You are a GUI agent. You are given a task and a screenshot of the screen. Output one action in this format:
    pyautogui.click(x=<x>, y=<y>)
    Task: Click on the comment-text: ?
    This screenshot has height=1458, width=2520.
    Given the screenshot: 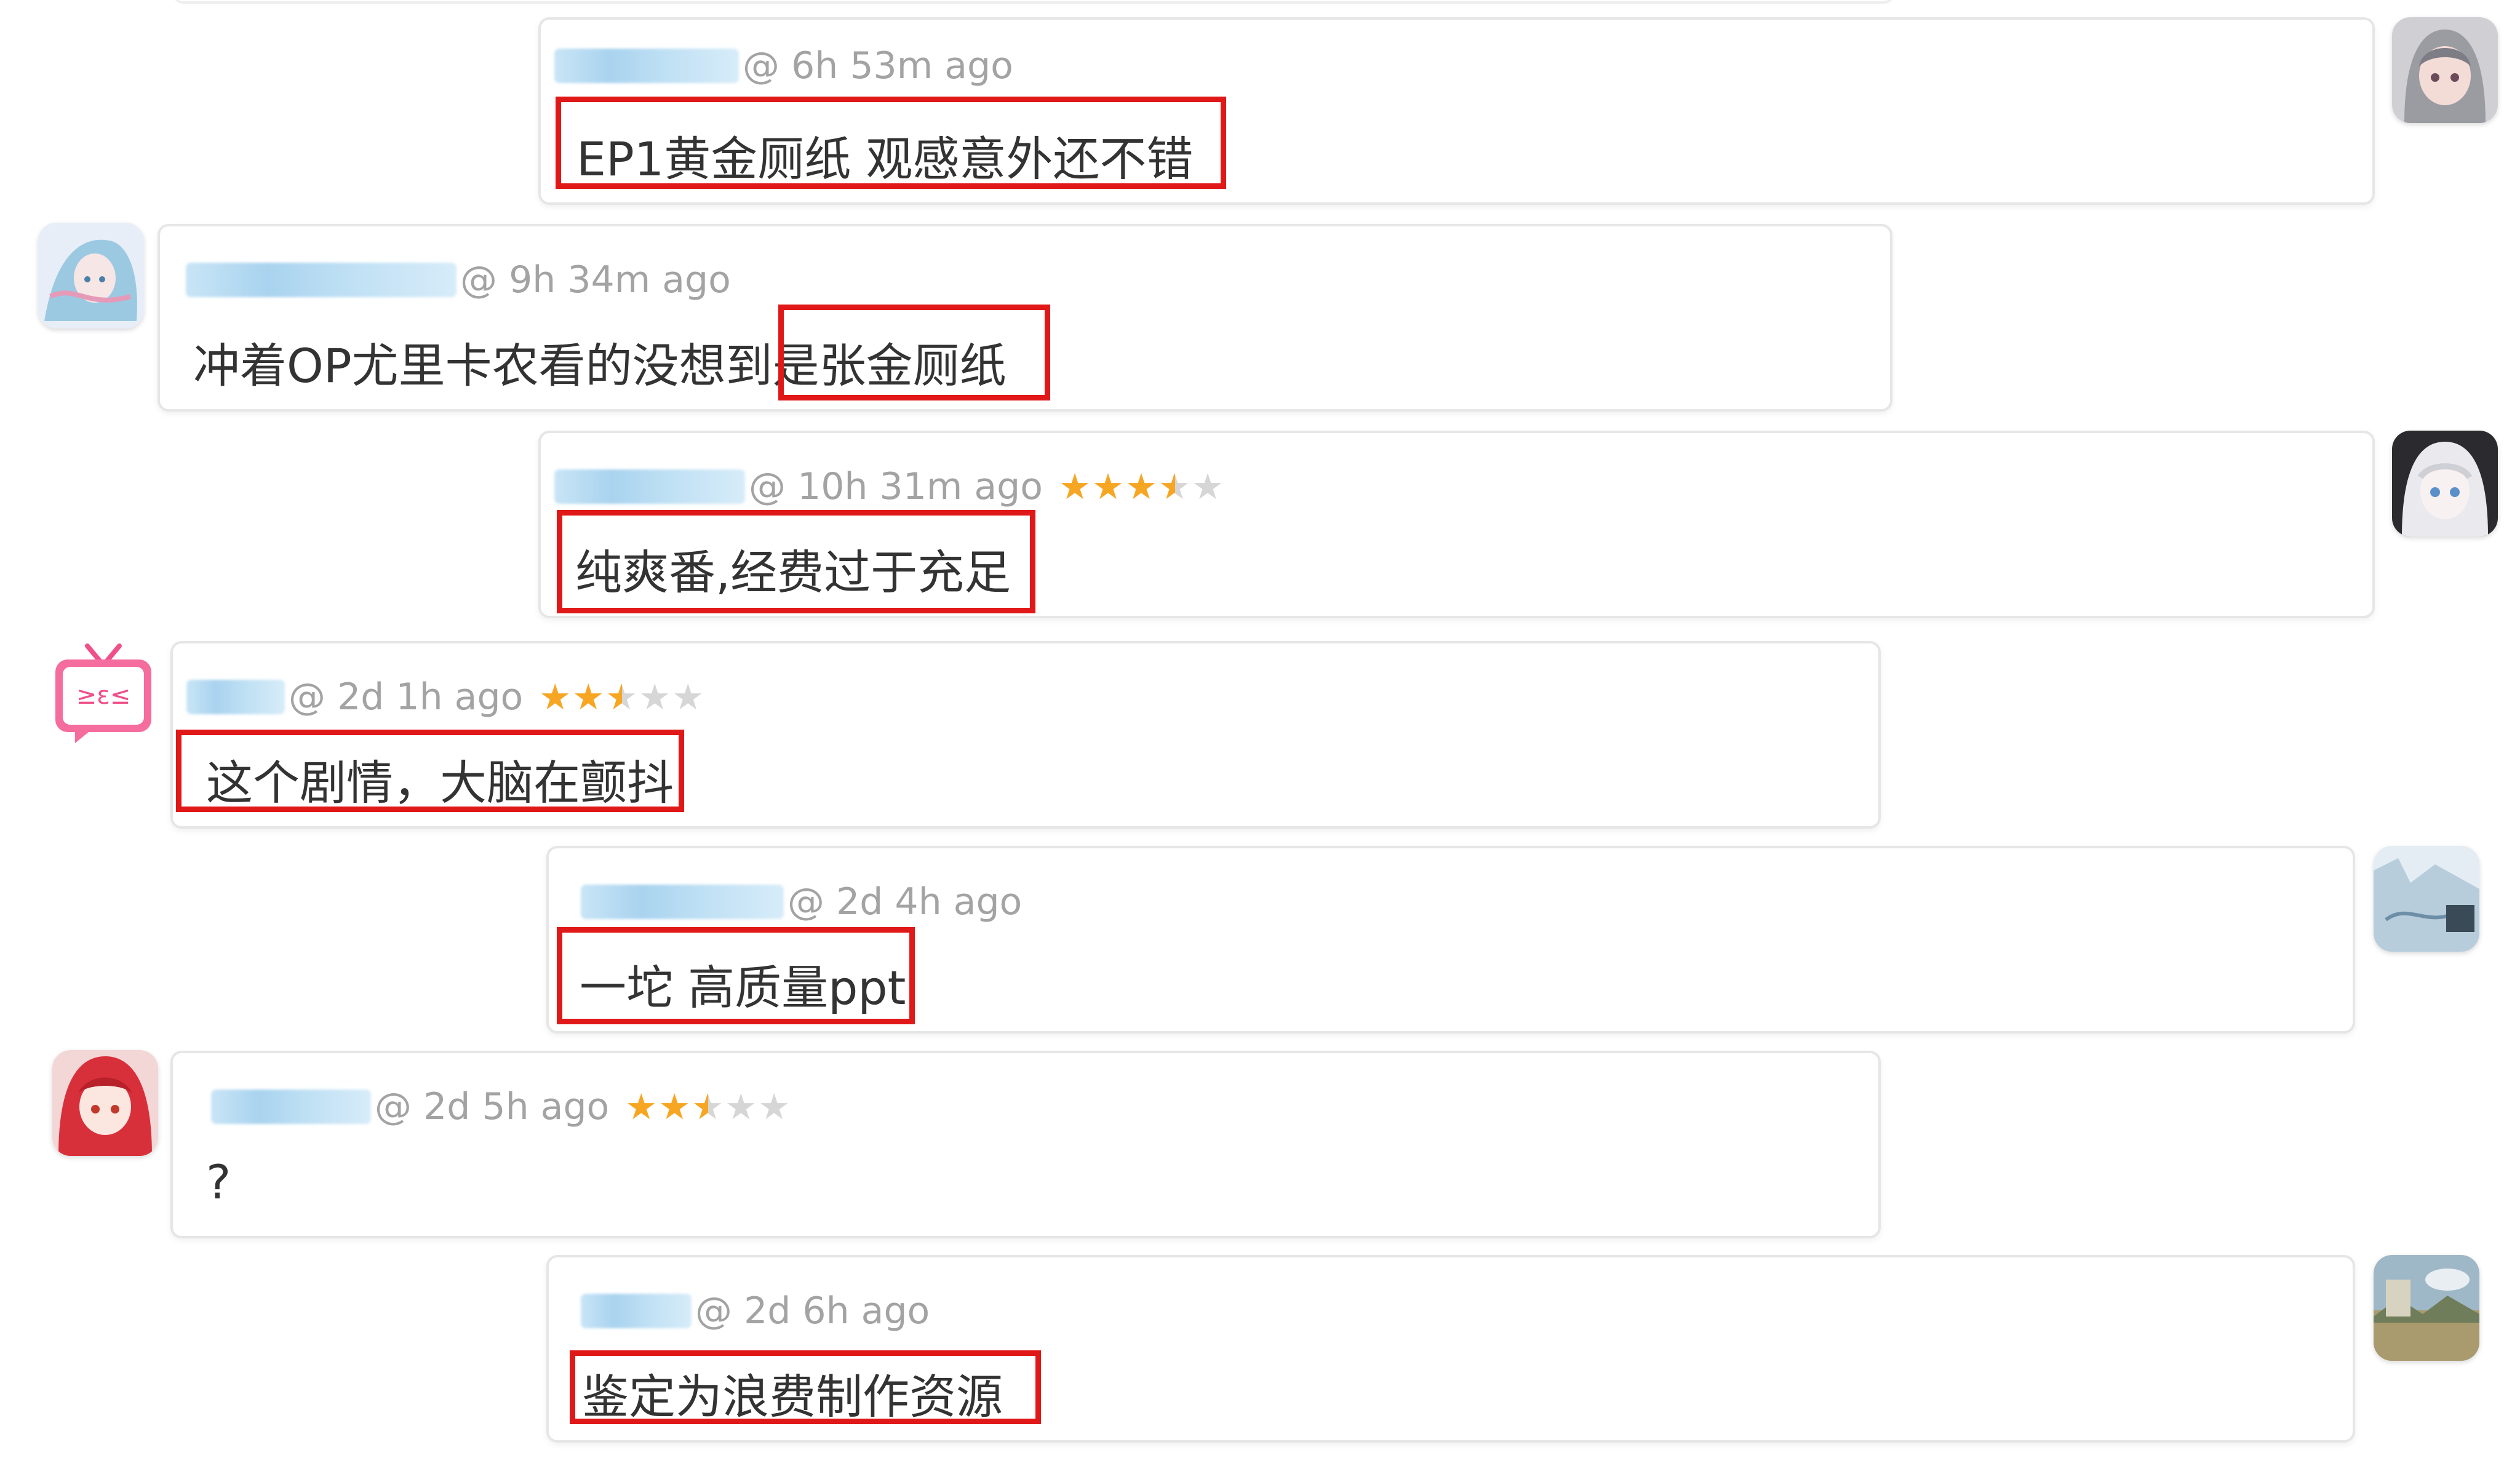 What is the action you would take?
    pyautogui.click(x=218, y=1182)
    